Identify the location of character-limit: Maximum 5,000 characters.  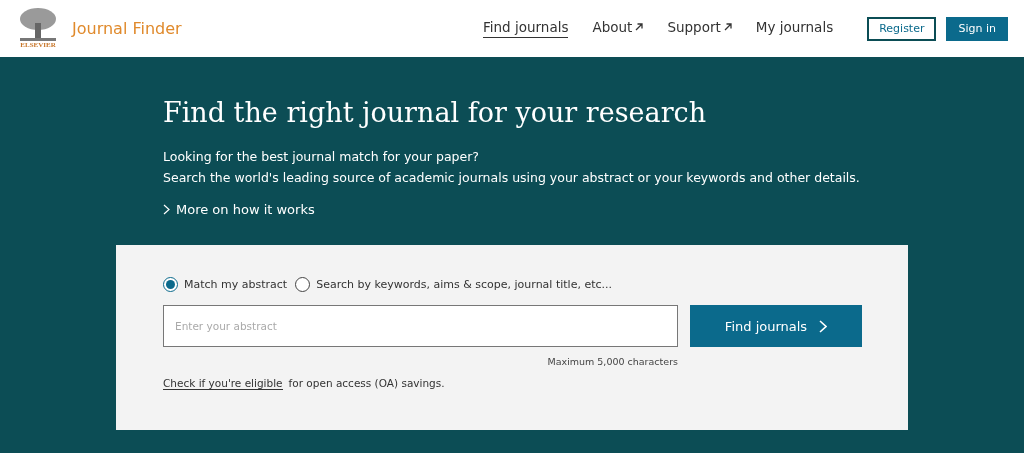
(612, 361).